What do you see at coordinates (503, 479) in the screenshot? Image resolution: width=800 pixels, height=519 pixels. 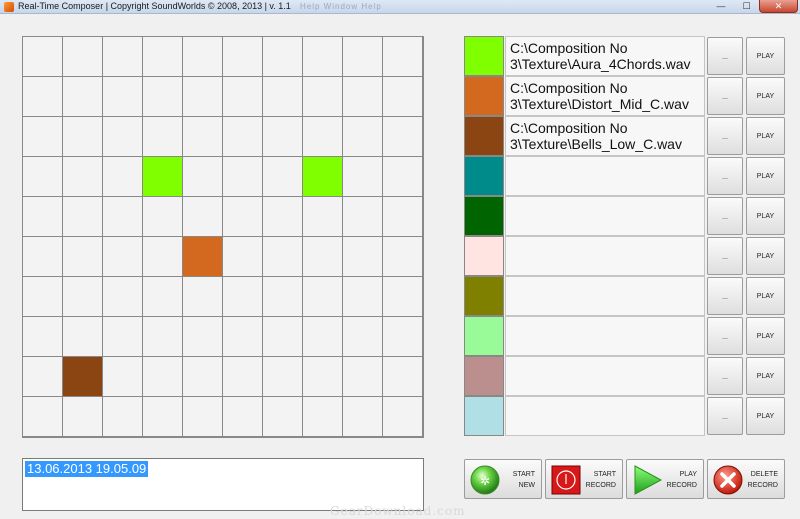 I see `start-new-button: ✲ START NEW` at bounding box center [503, 479].